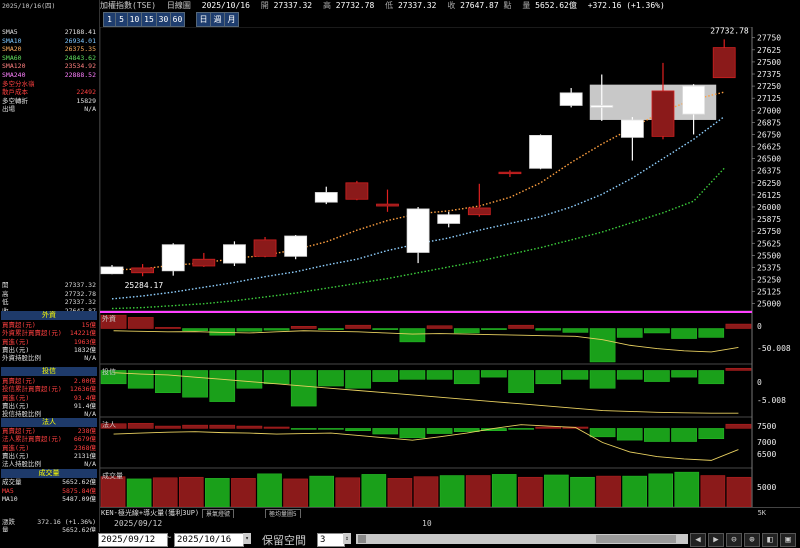  I want to click on change-value: +372.16 (+1.36%), so click(626, 5).